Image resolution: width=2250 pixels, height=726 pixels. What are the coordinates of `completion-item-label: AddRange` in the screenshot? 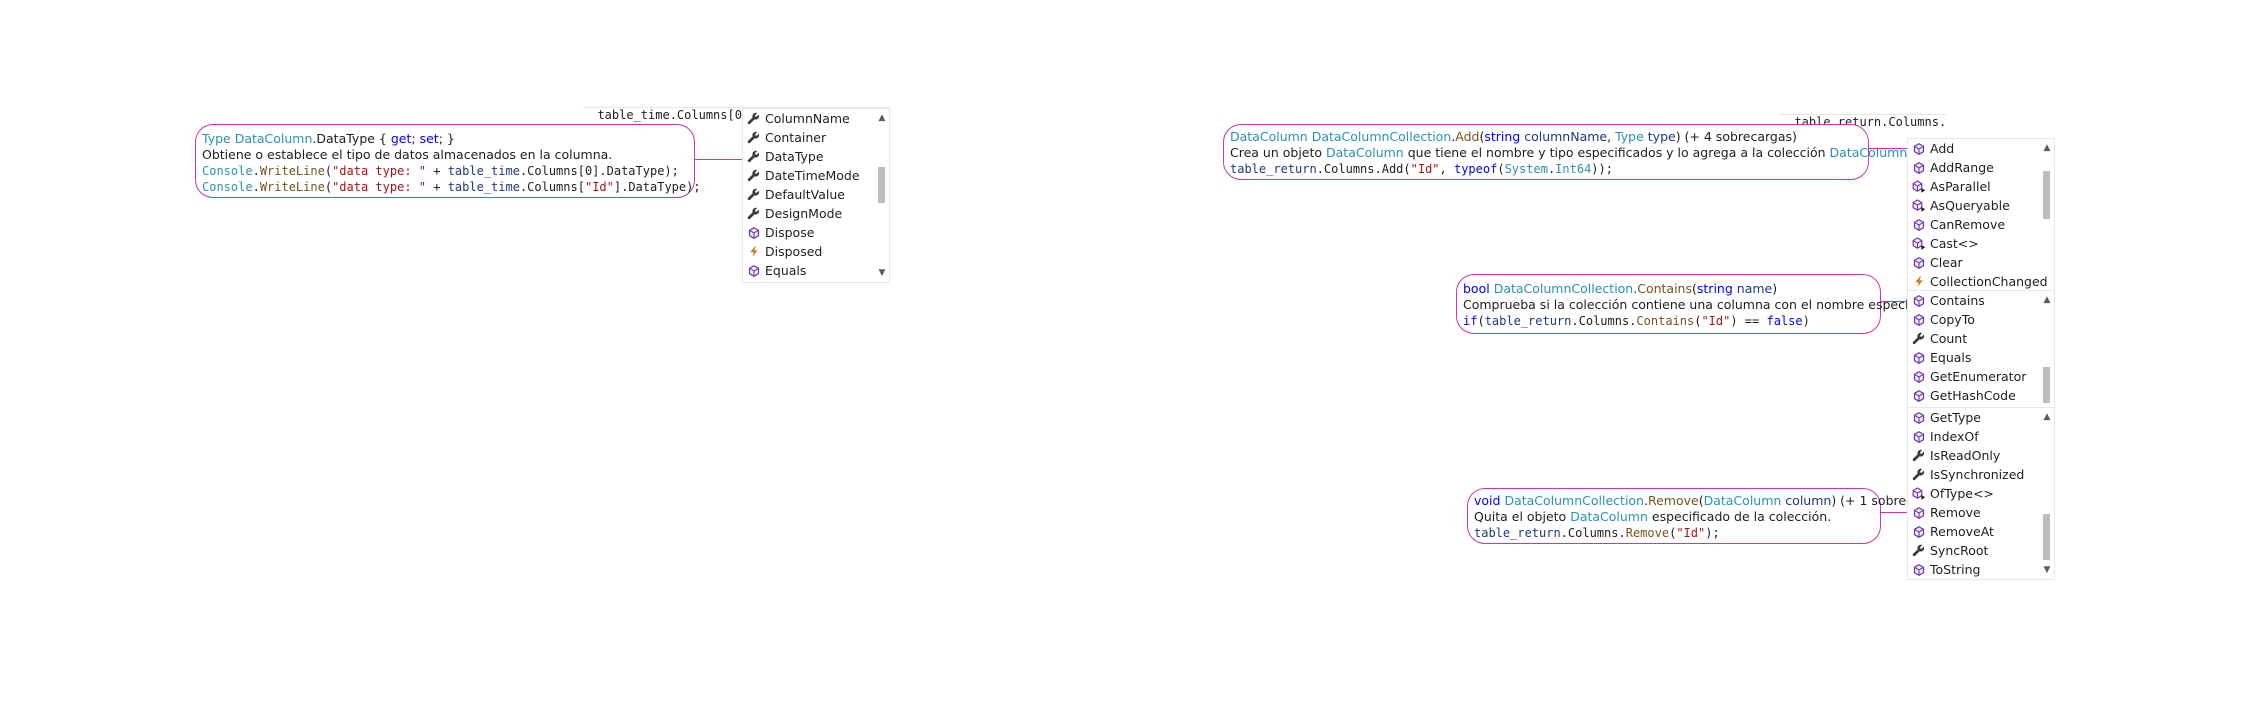 It's located at (1962, 167).